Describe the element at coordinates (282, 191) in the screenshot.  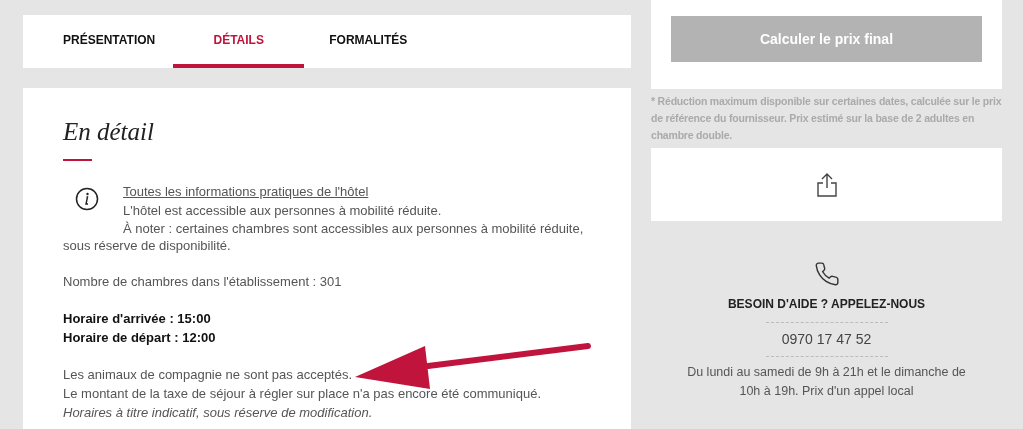
I see `info-link: Toutes les informations pratiques de l'hôtel` at that location.